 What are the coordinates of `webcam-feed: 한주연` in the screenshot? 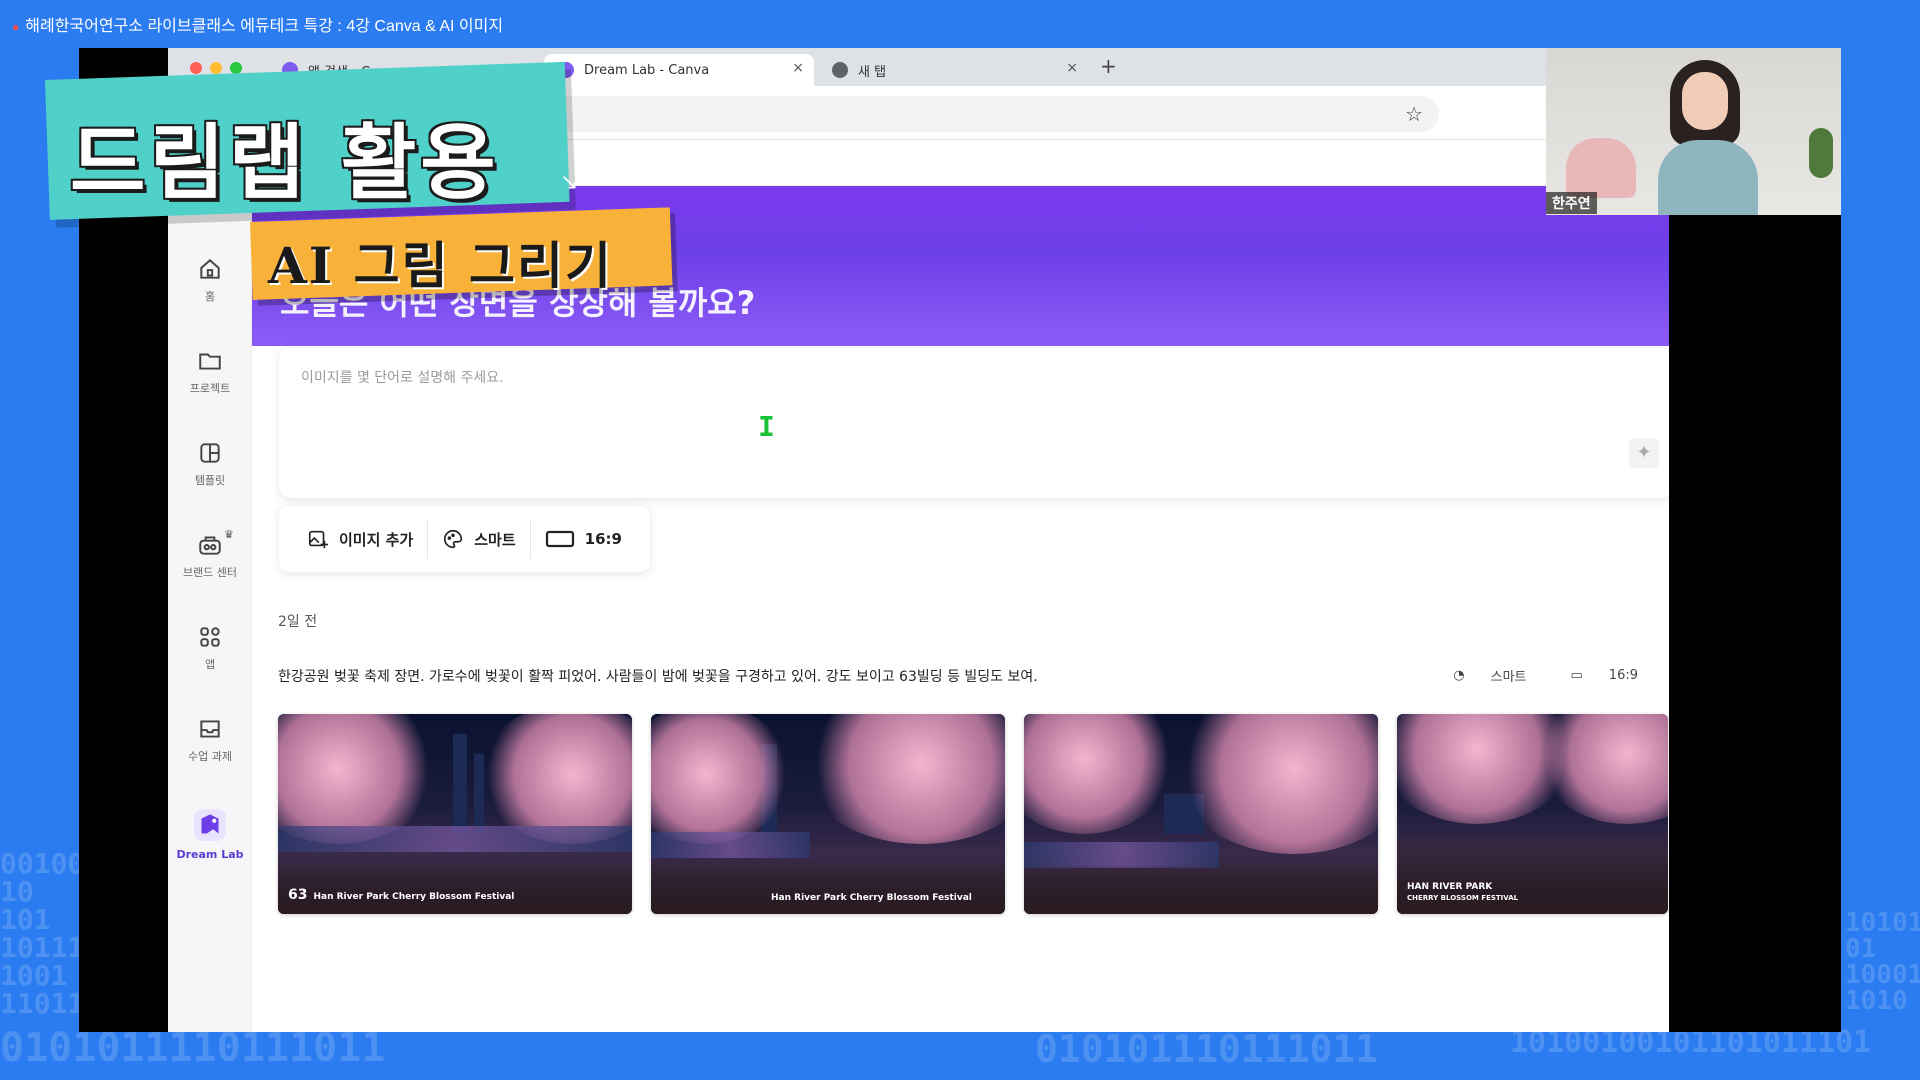 It's located at (1693, 131).